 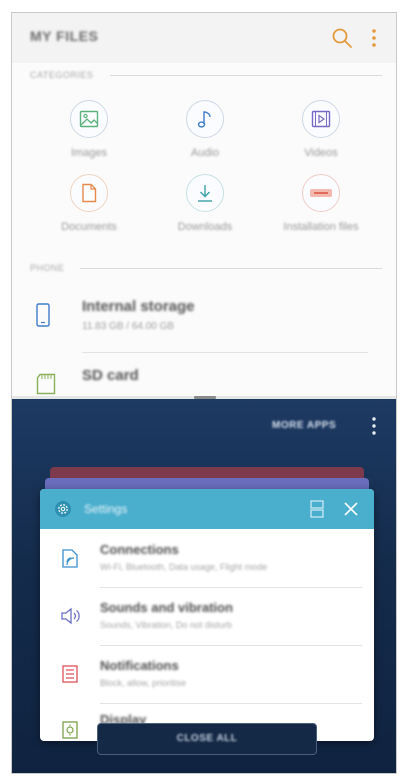 What do you see at coordinates (46, 384) in the screenshot?
I see `sd-card-icon` at bounding box center [46, 384].